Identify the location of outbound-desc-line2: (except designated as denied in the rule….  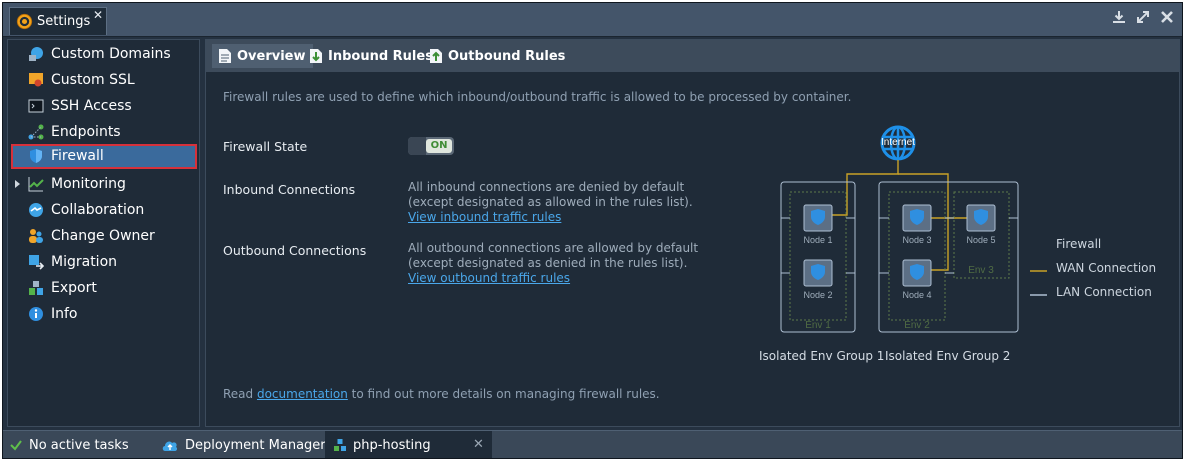
(548, 263).